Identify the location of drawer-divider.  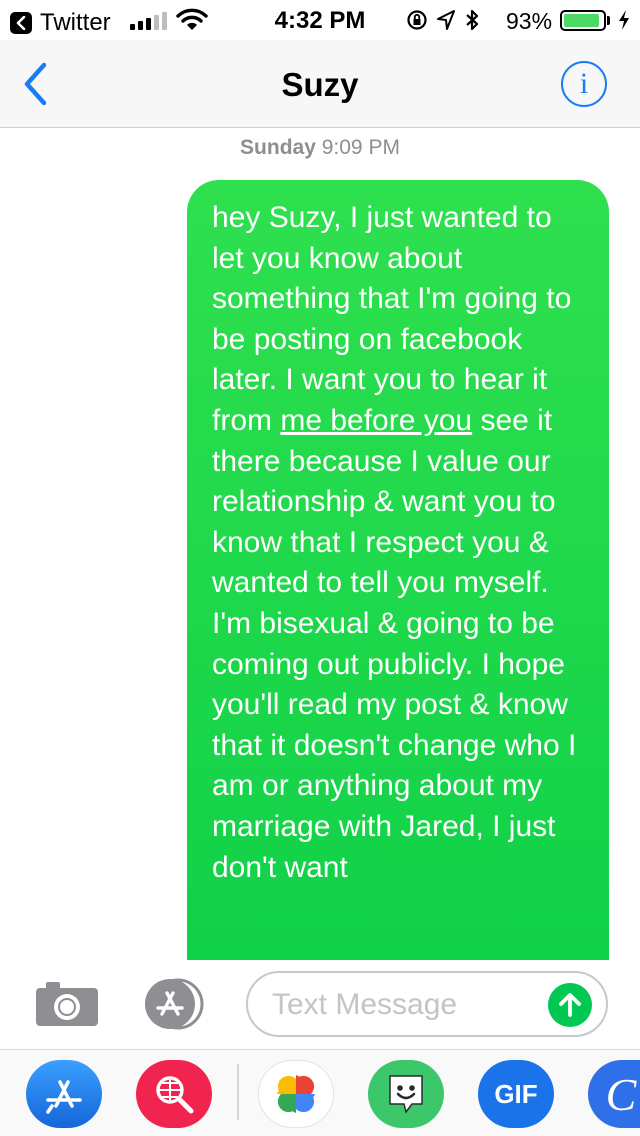
(238, 1092).